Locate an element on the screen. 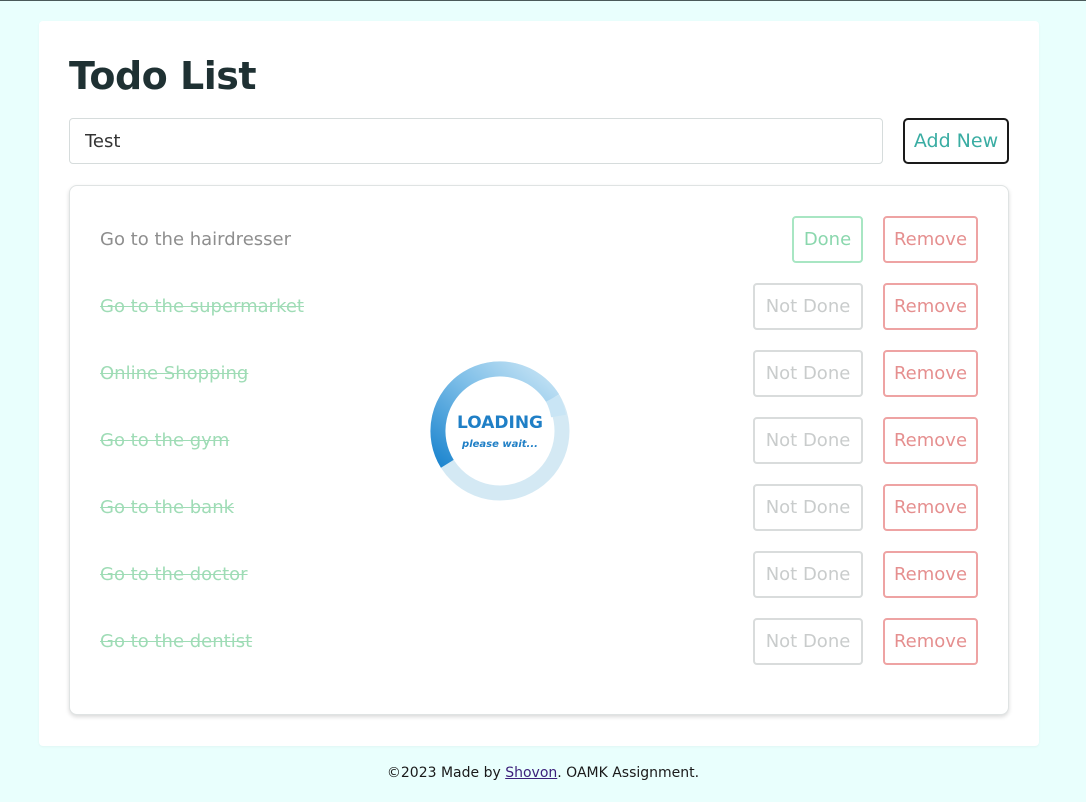 The height and width of the screenshot is (802, 1086). todo-text: Go to the hairdresser is located at coordinates (195, 239).